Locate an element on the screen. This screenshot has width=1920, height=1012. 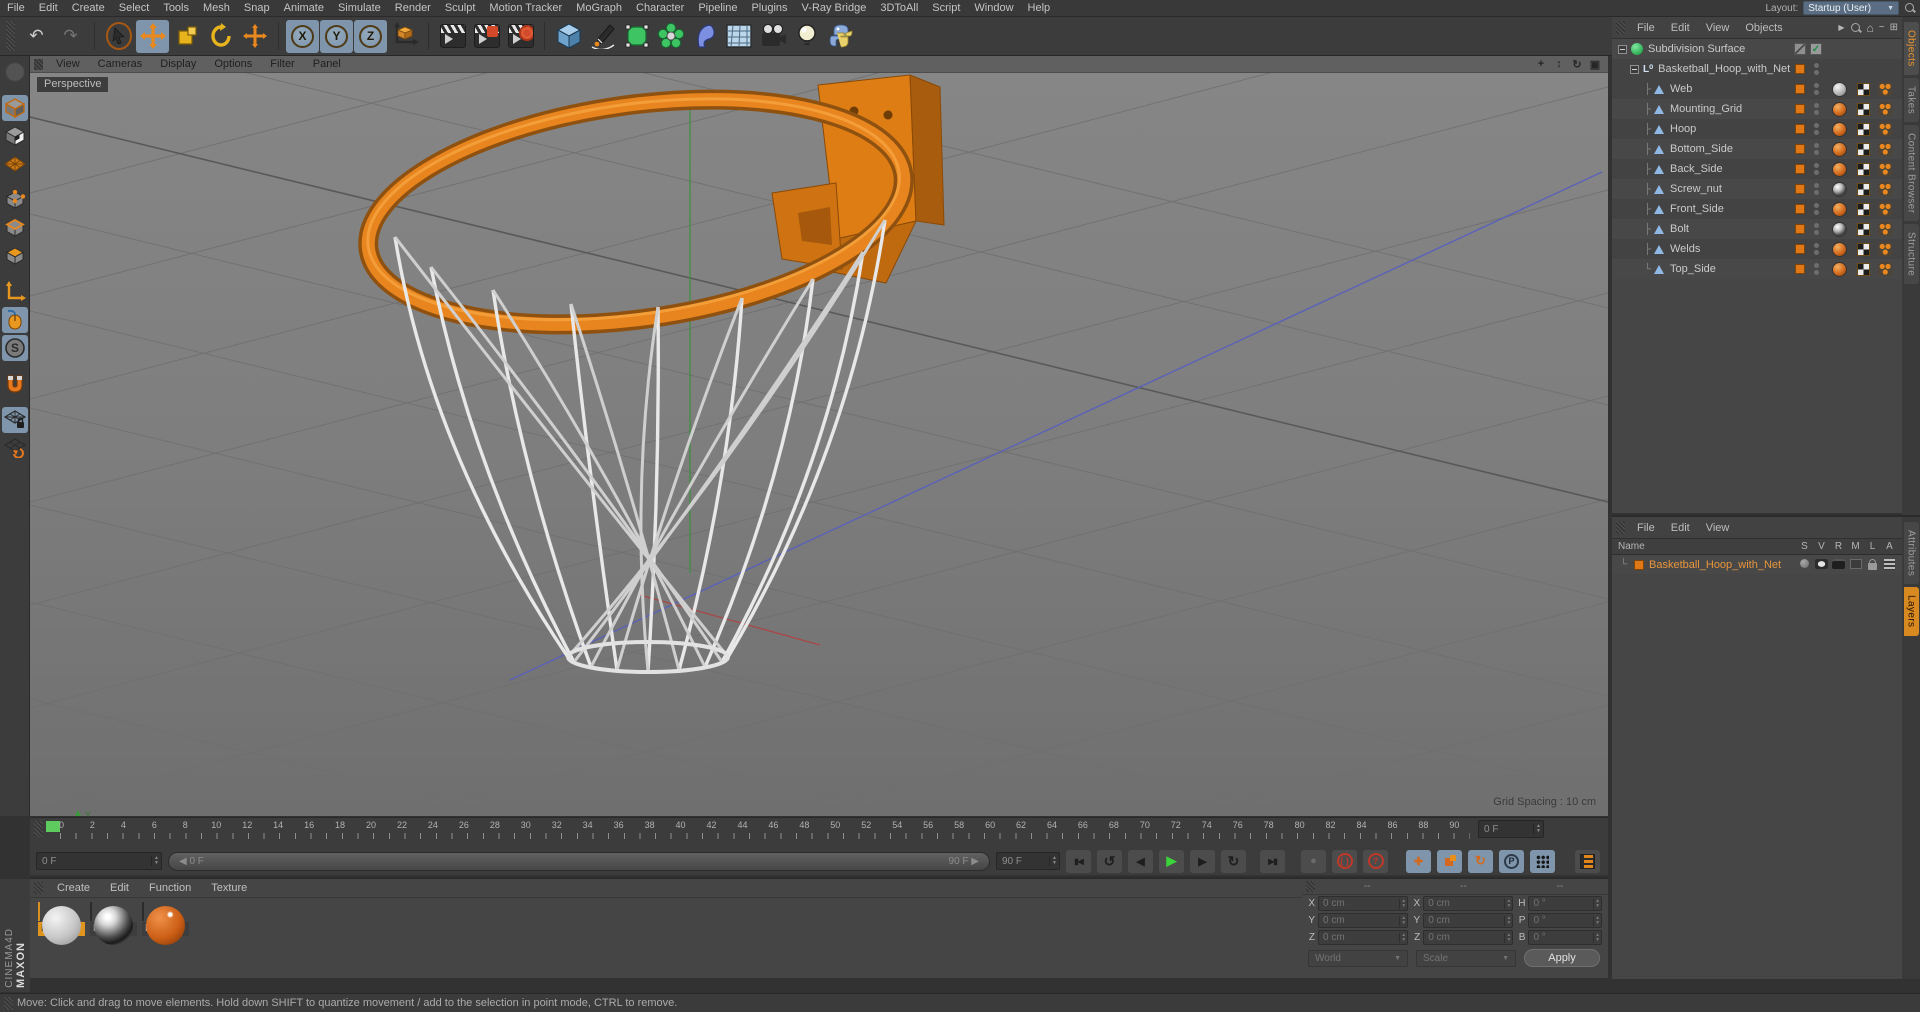
object-label: Web is located at coordinates (1681, 89).